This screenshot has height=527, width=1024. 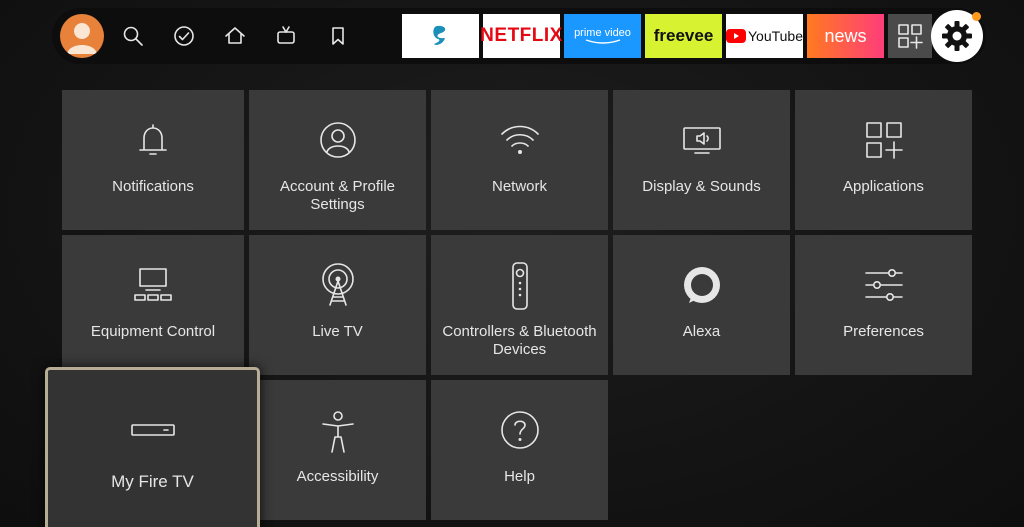 I want to click on applications-icon, so click(x=883, y=140).